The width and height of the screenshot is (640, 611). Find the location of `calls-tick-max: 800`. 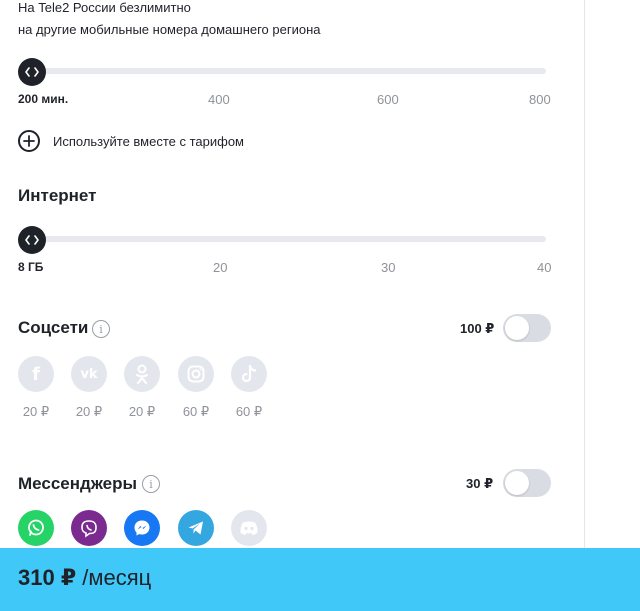

calls-tick-max: 800 is located at coordinates (540, 99).